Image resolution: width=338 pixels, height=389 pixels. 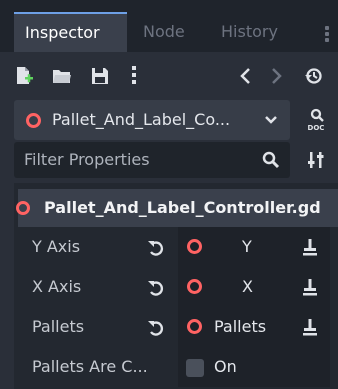 What do you see at coordinates (254, 287) in the screenshot?
I see `nodepath-field: X` at bounding box center [254, 287].